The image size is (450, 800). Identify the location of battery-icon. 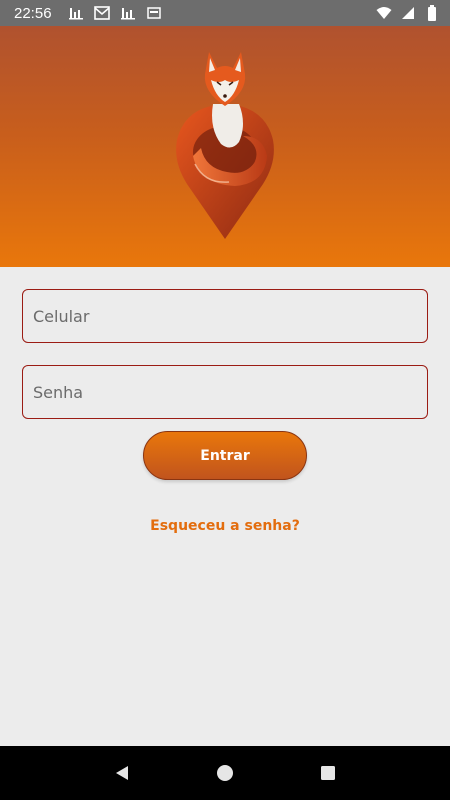
(432, 13).